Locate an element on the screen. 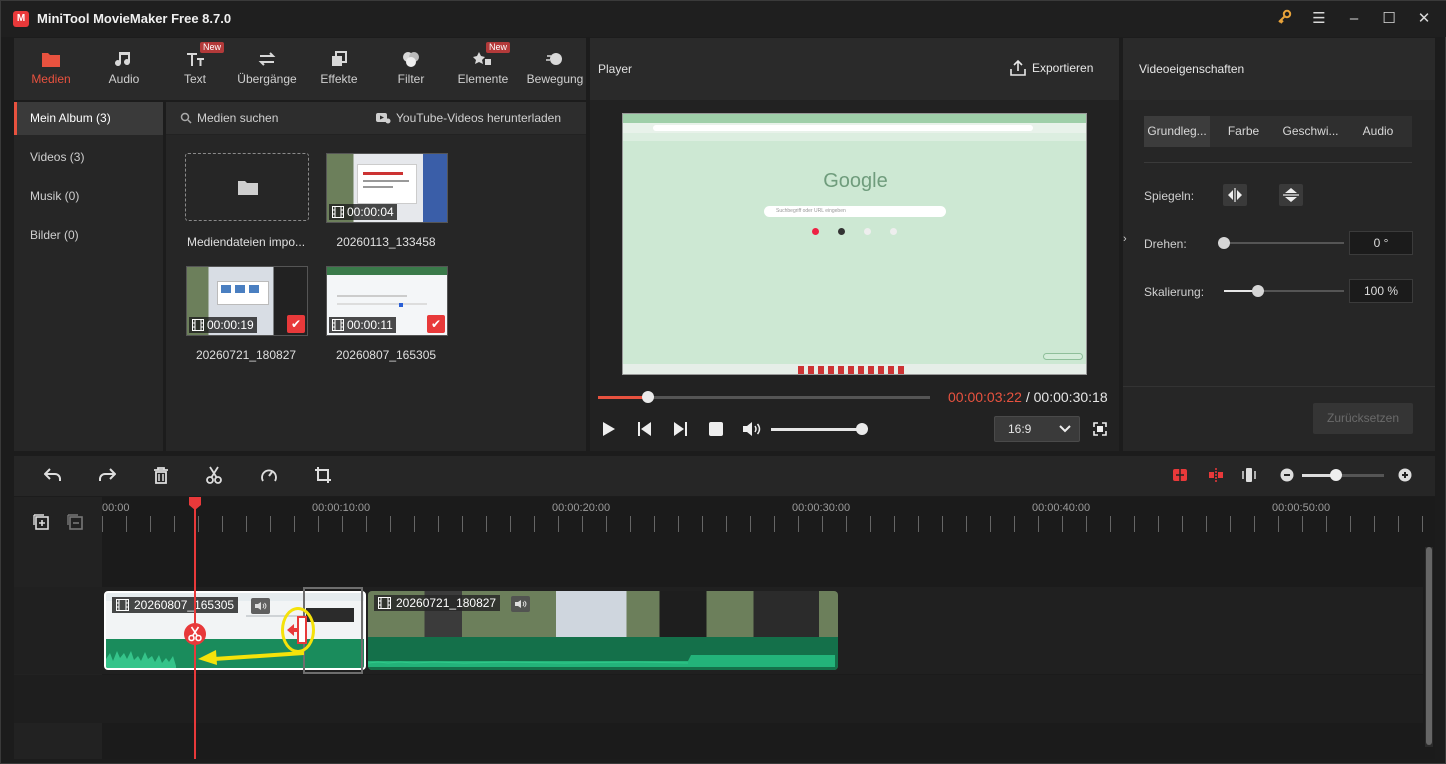  youtube-download-icon is located at coordinates (383, 118).